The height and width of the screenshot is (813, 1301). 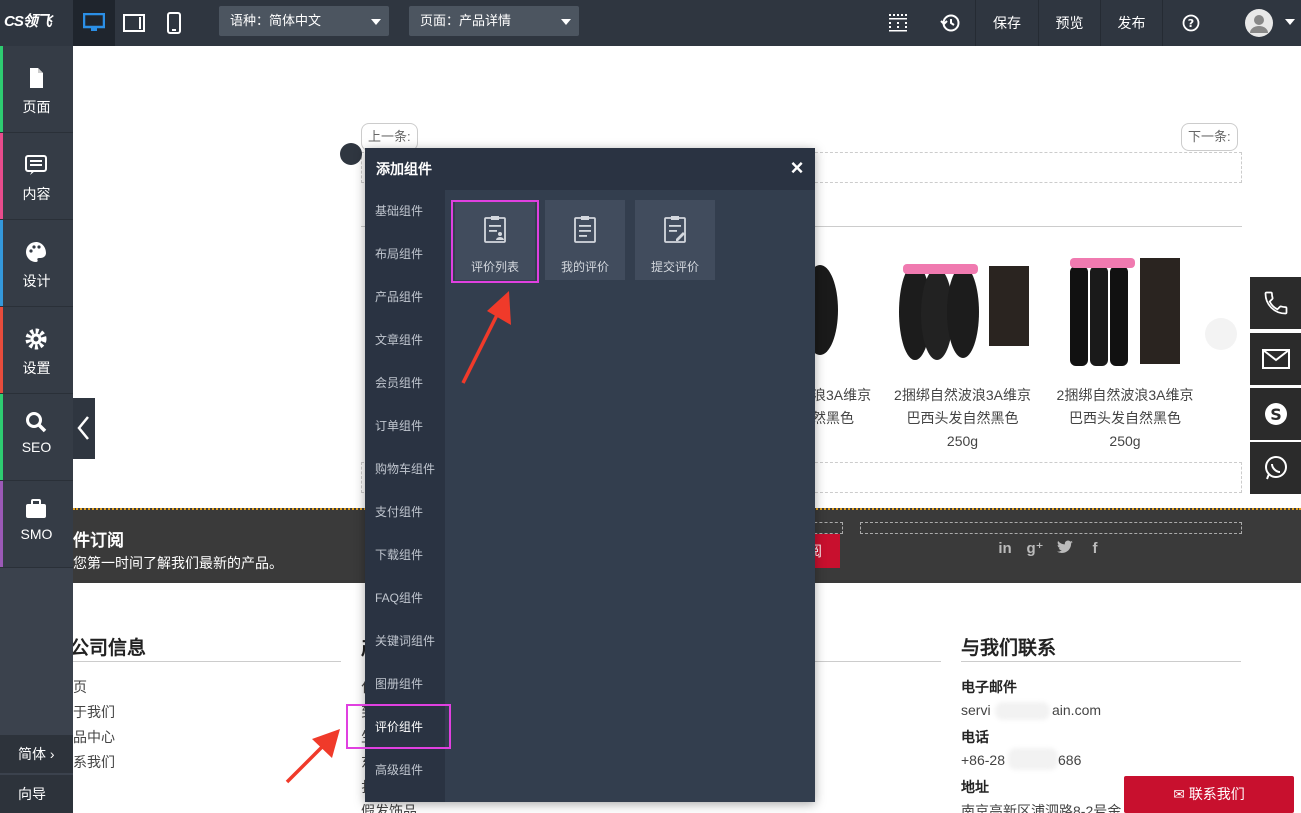 I want to click on carousel-next-button, so click(x=1221, y=334).